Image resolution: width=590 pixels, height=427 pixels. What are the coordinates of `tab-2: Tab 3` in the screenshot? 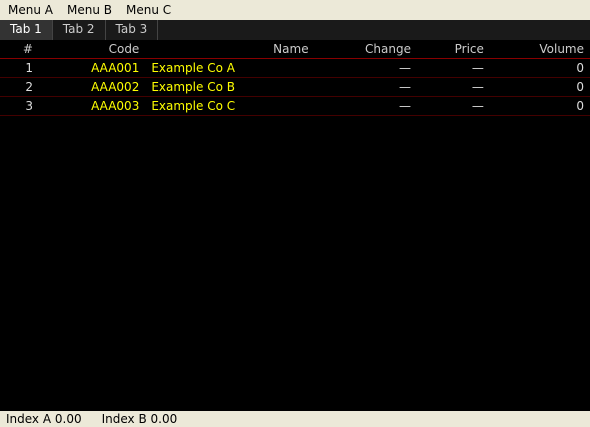 It's located at (132, 30).